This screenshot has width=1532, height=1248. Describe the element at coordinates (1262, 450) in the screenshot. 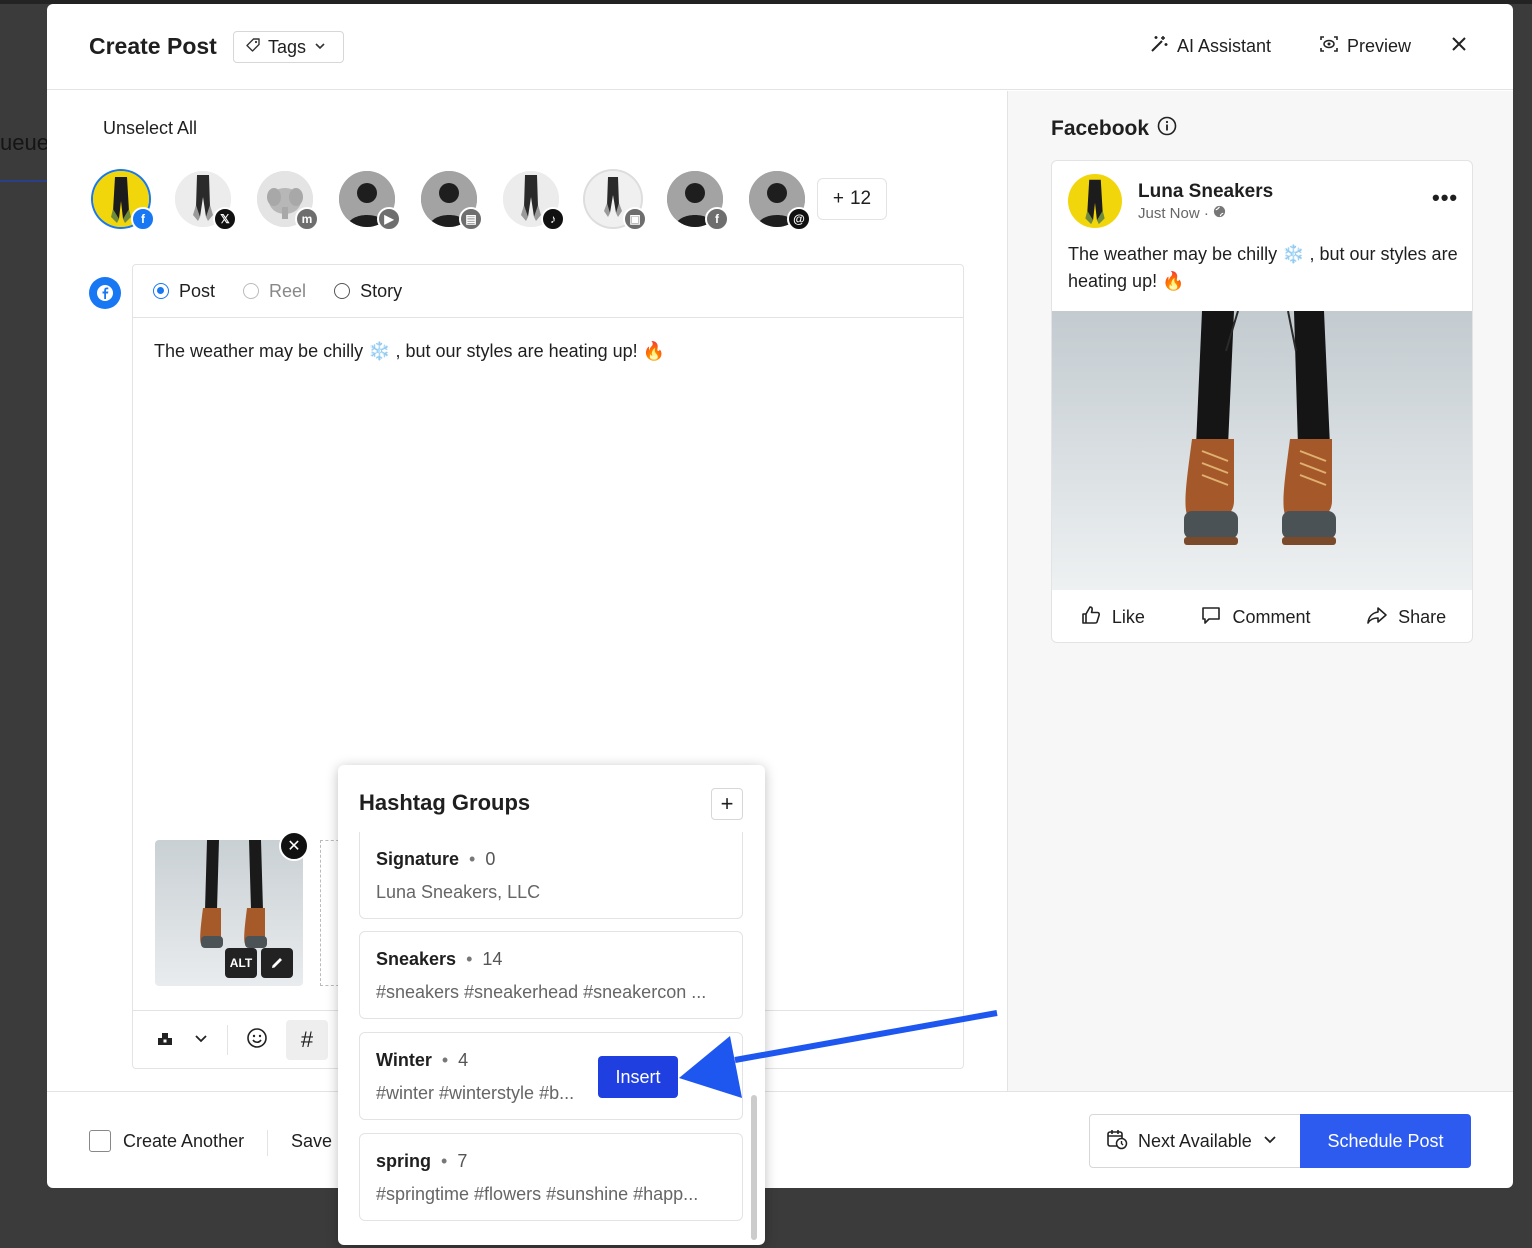

I see `preview-image` at that location.